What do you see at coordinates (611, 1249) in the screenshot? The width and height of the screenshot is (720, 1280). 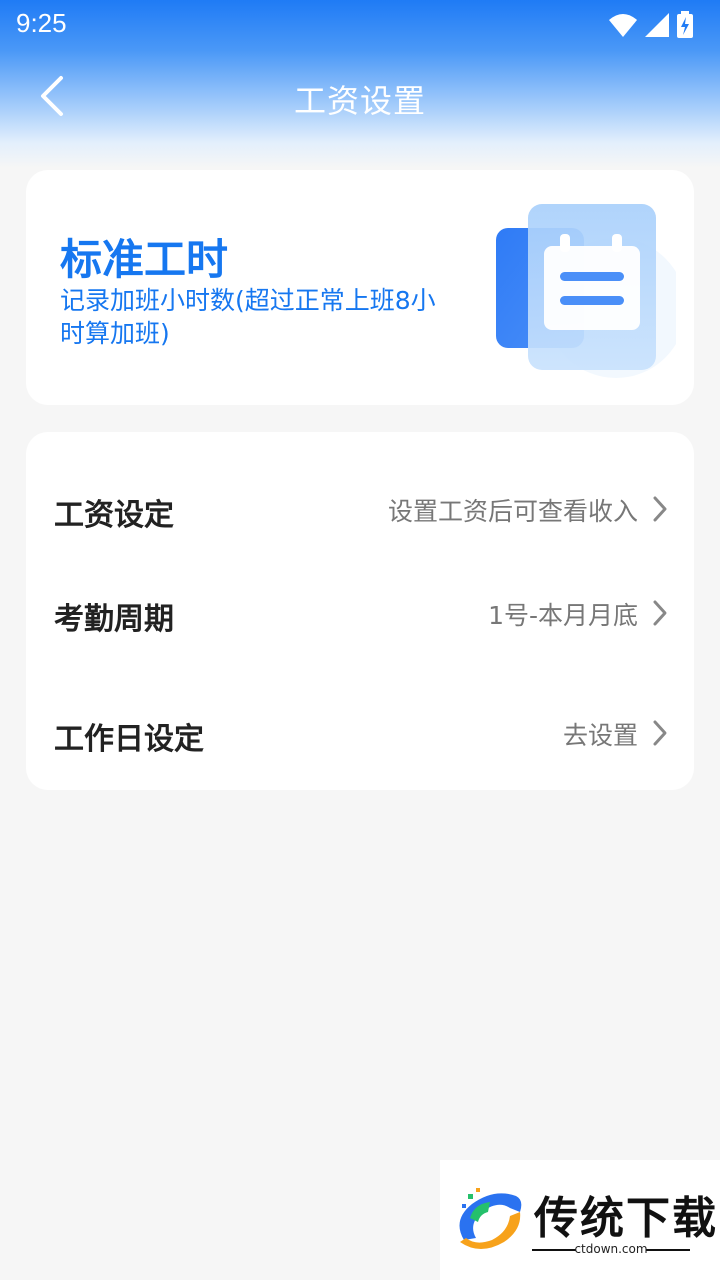 I see `watermark-site: ctdown.com` at bounding box center [611, 1249].